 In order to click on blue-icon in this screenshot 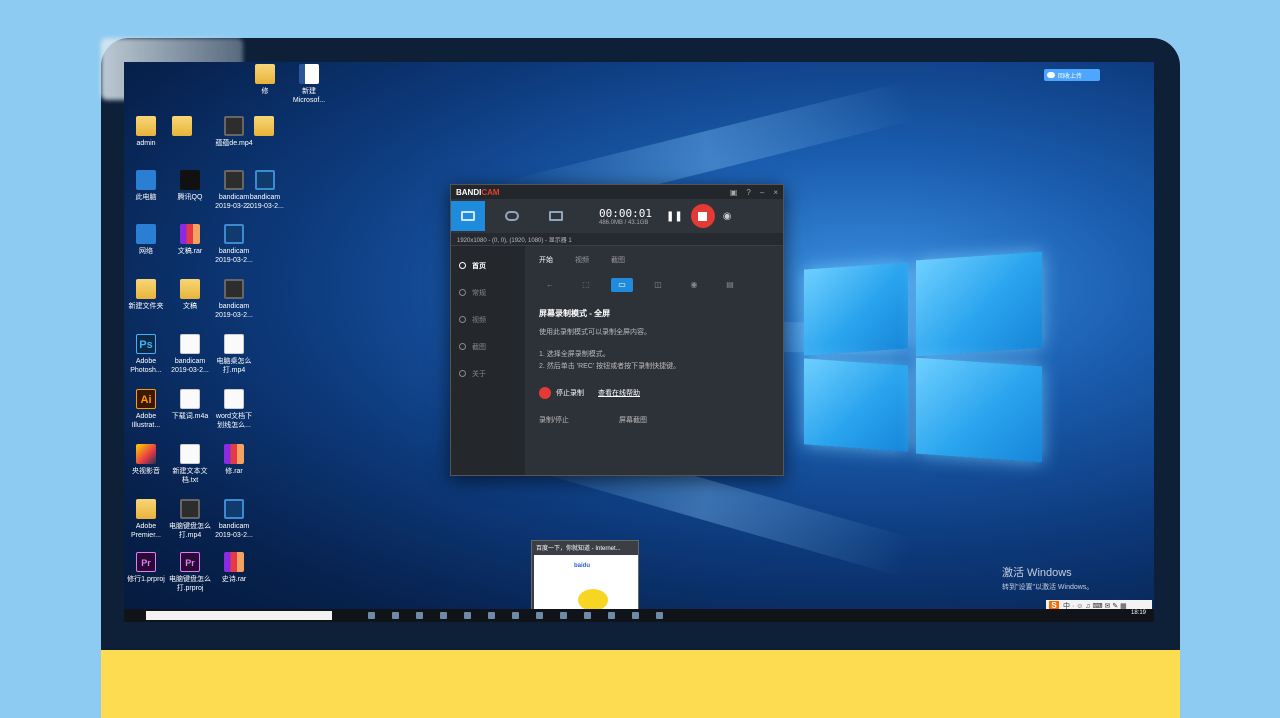, I will do `click(146, 234)`.